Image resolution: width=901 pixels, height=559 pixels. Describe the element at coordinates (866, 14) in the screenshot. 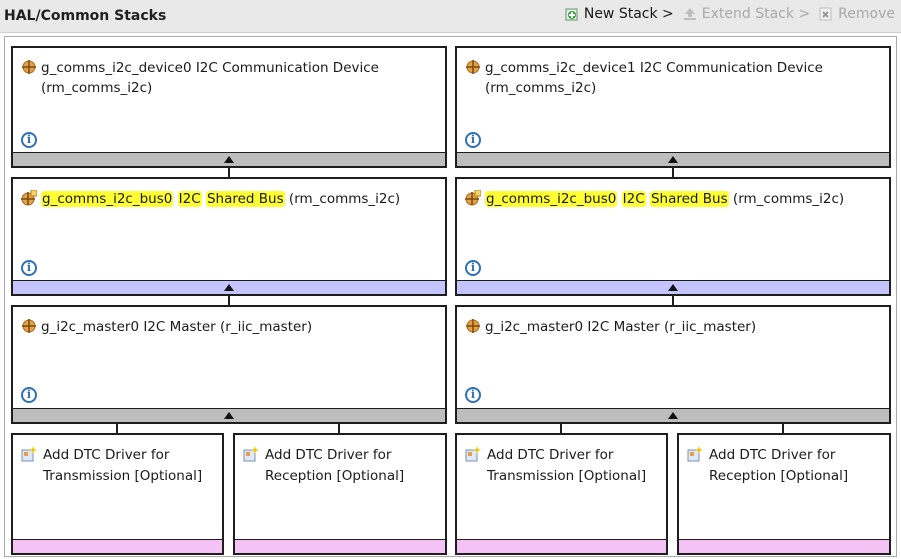

I see `remove-label: Remove` at that location.